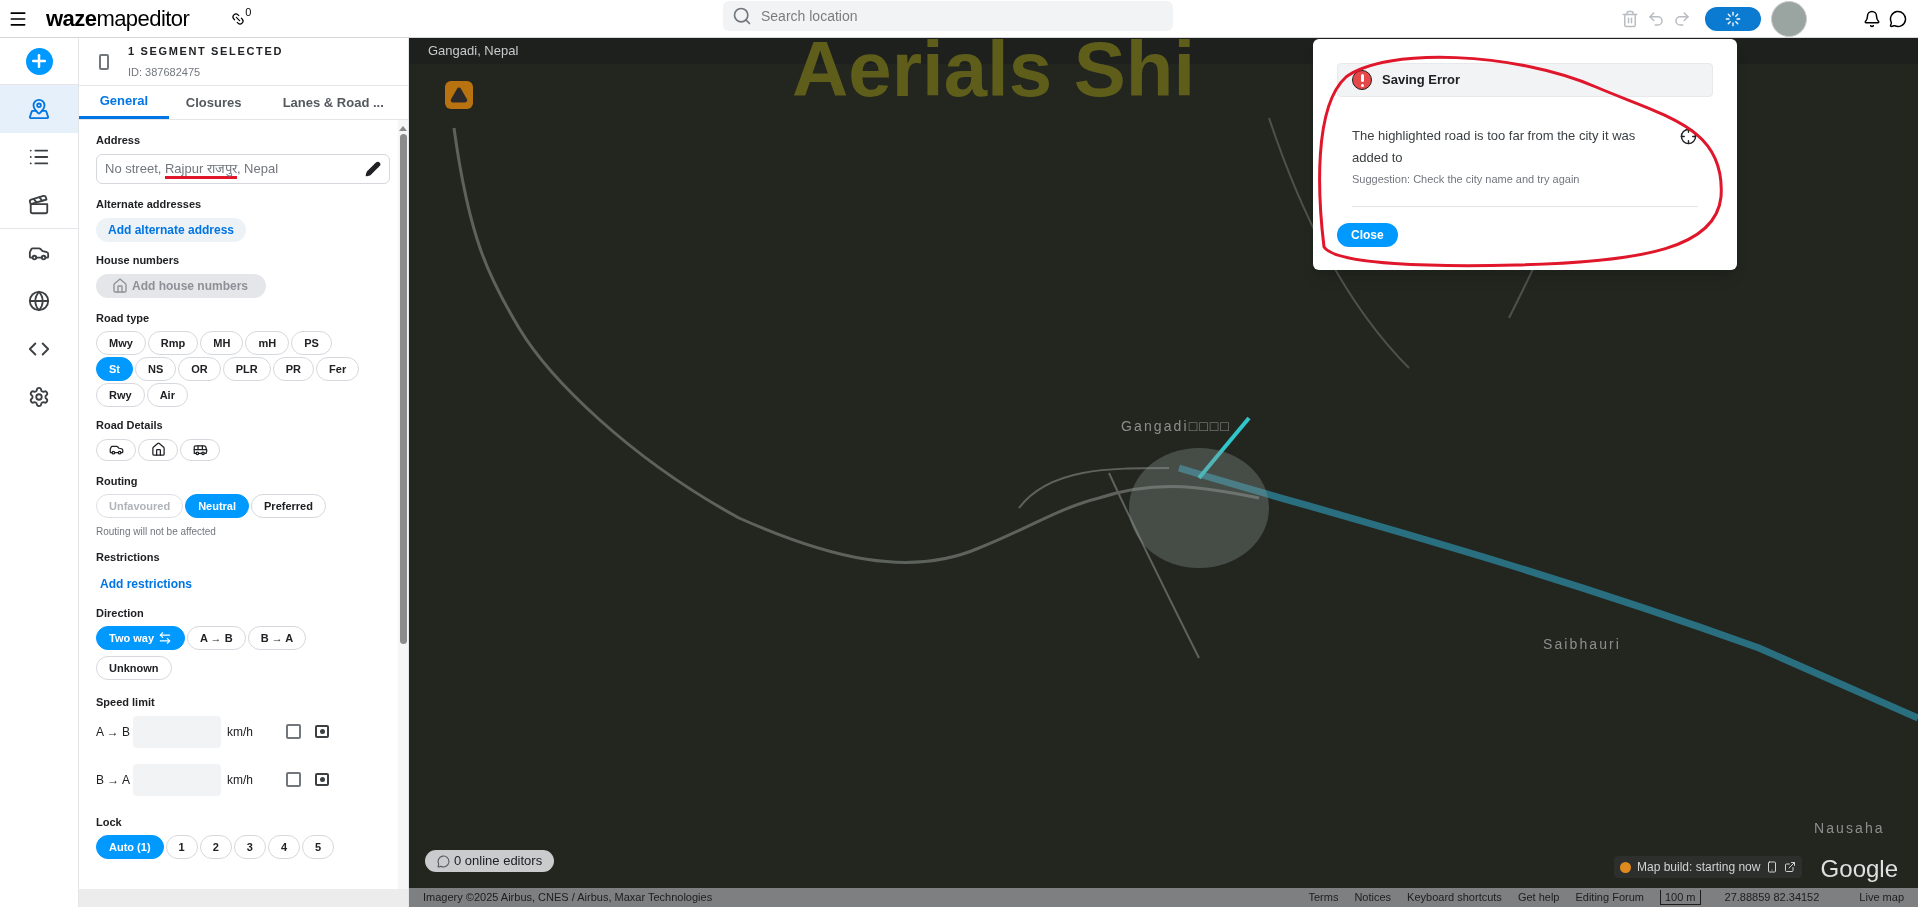  Describe the element at coordinates (39, 301) in the screenshot. I see `globe-icon` at that location.